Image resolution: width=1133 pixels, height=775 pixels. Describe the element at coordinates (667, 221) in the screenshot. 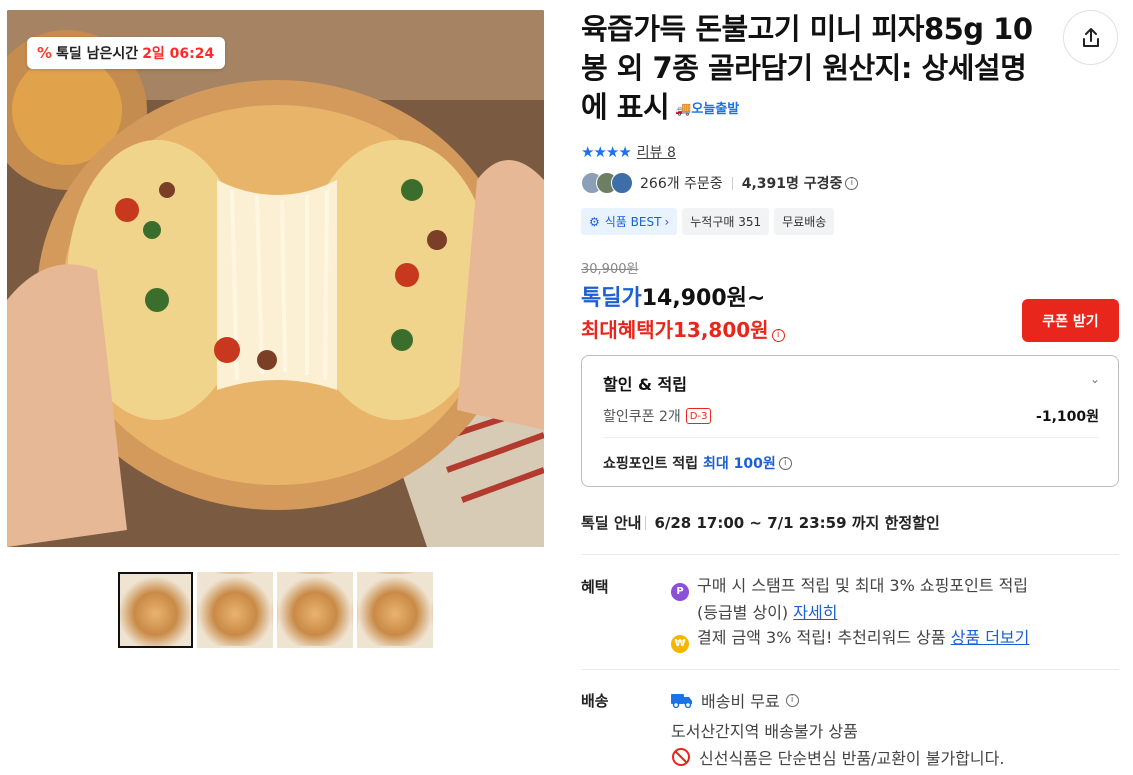

I see `chevron-right-icon: ›` at that location.